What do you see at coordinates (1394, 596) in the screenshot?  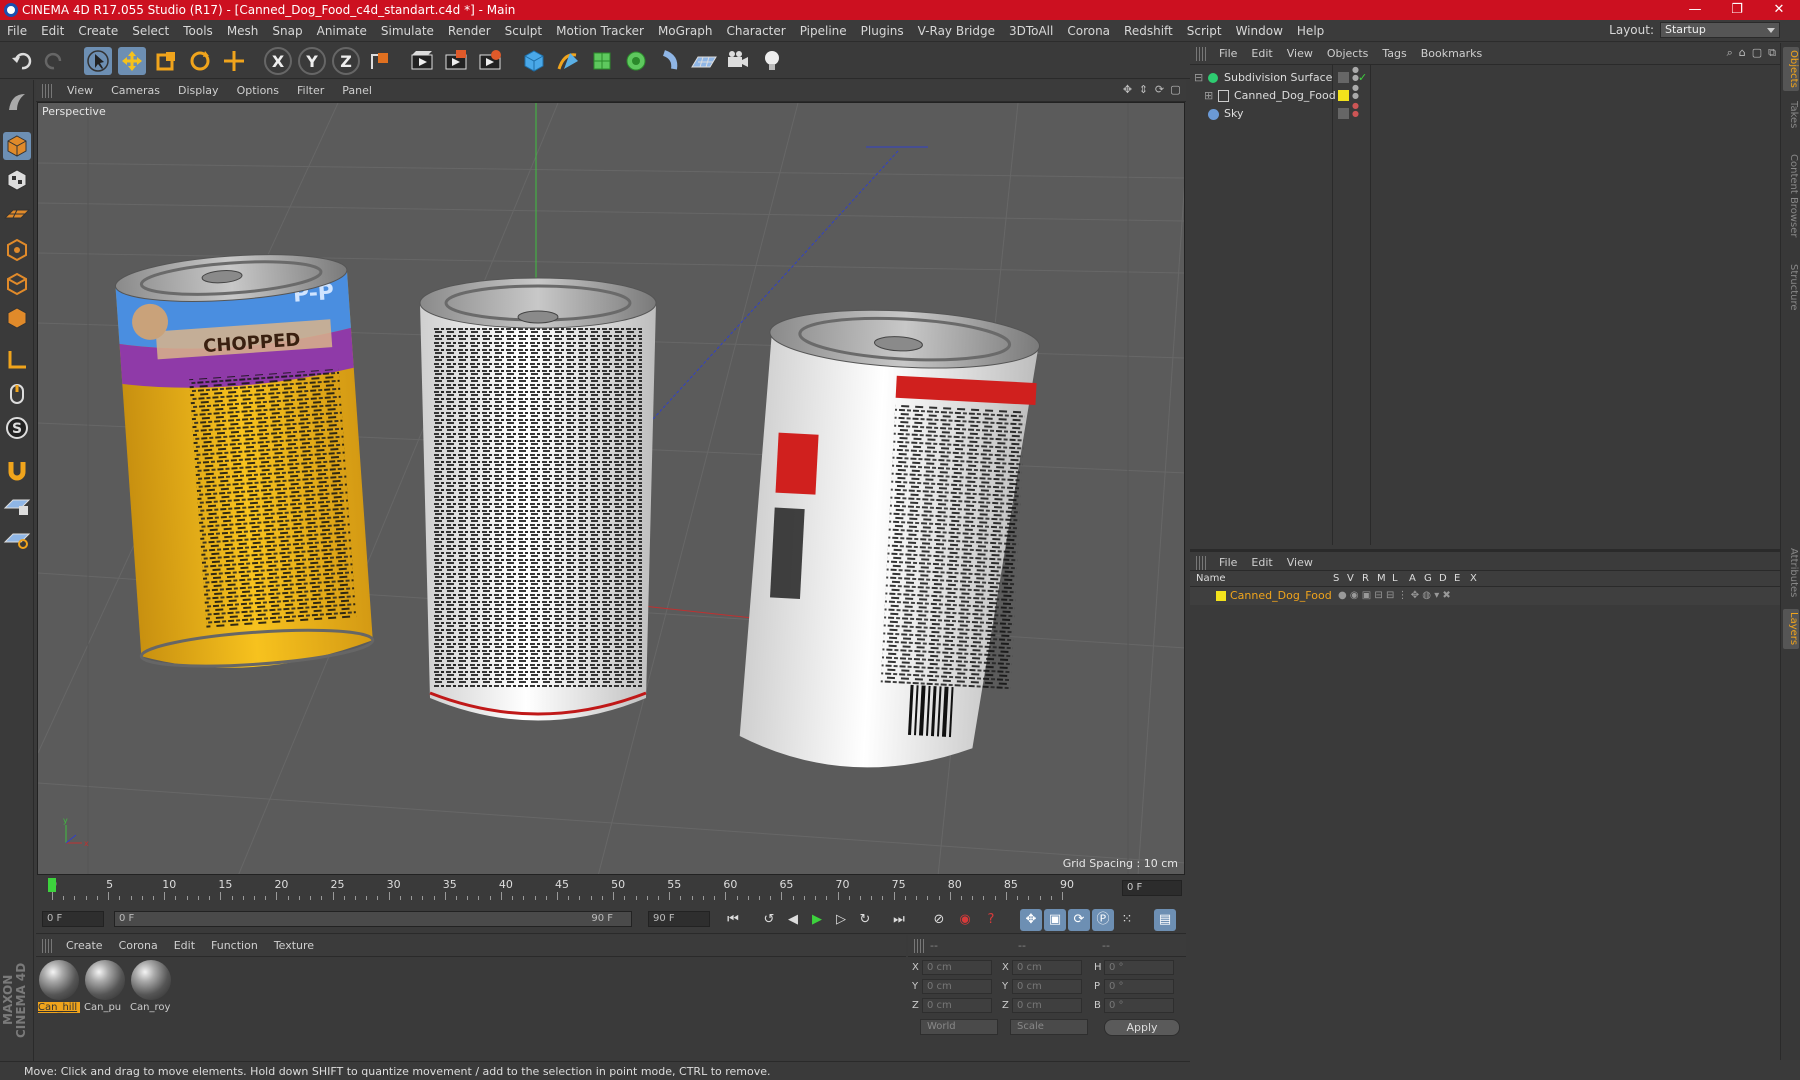 I see `layer-flag-icons: ● ◉ ▣ ⊟ ⊟ ⋮ ✥ ◍ ▾ ✖` at bounding box center [1394, 596].